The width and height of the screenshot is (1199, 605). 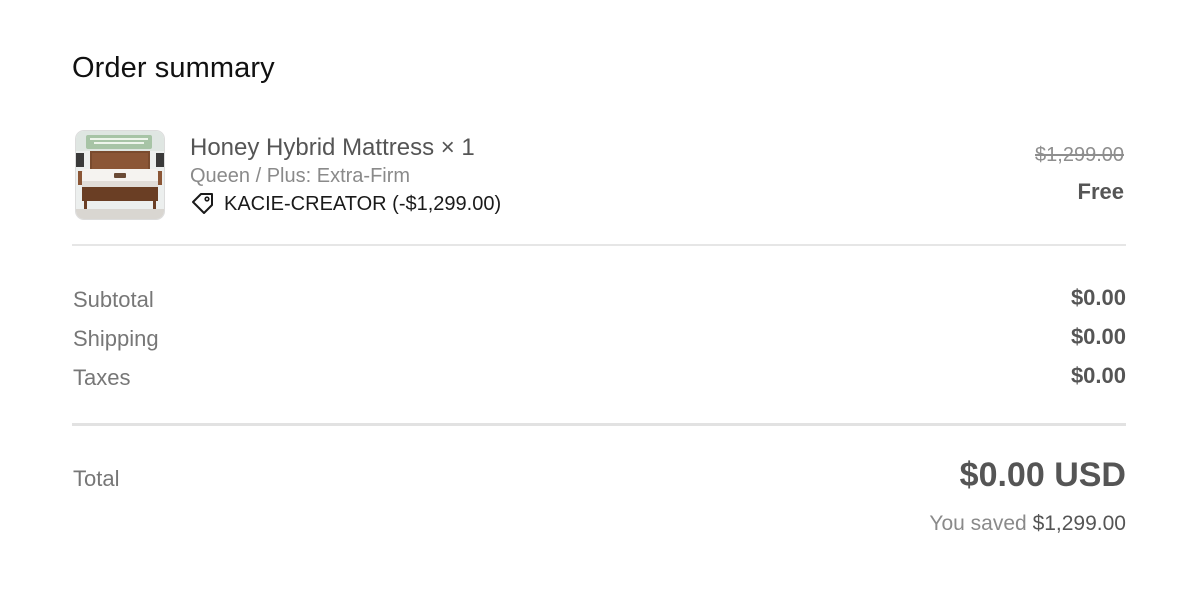 What do you see at coordinates (978, 523) in the screenshot?
I see `savings-prefix: You saved` at bounding box center [978, 523].